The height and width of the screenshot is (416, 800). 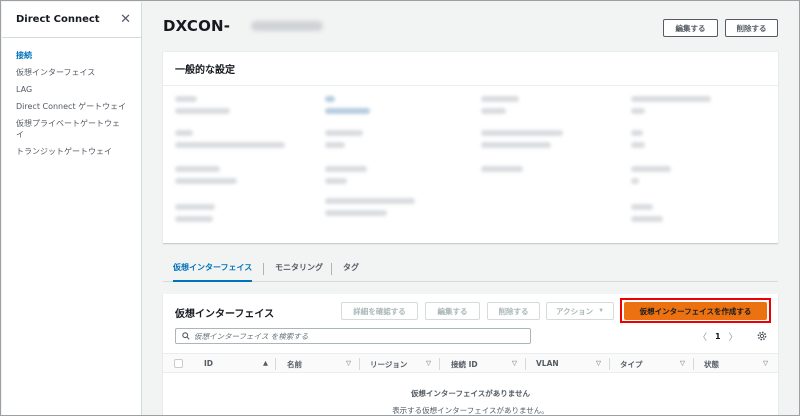 I want to click on sidebar-item-vpg: 仮想プライベートゲートウェ, so click(x=71, y=123).